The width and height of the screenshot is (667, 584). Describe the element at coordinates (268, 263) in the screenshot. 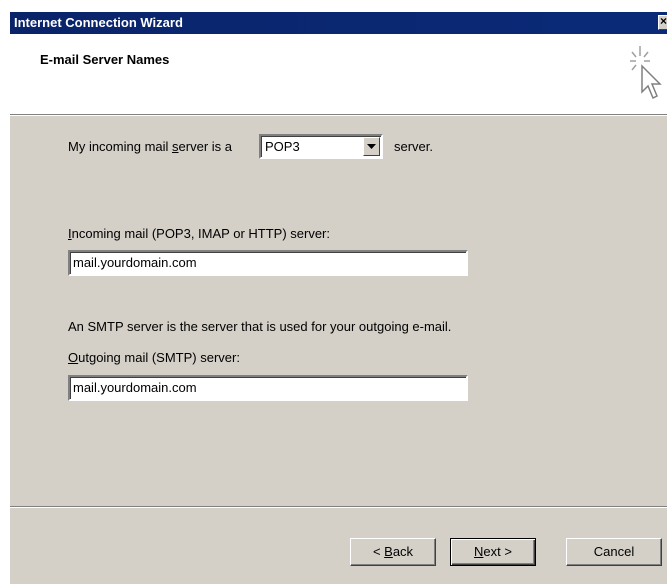

I see `incoming-server-input: mail.yourdomain.com` at that location.